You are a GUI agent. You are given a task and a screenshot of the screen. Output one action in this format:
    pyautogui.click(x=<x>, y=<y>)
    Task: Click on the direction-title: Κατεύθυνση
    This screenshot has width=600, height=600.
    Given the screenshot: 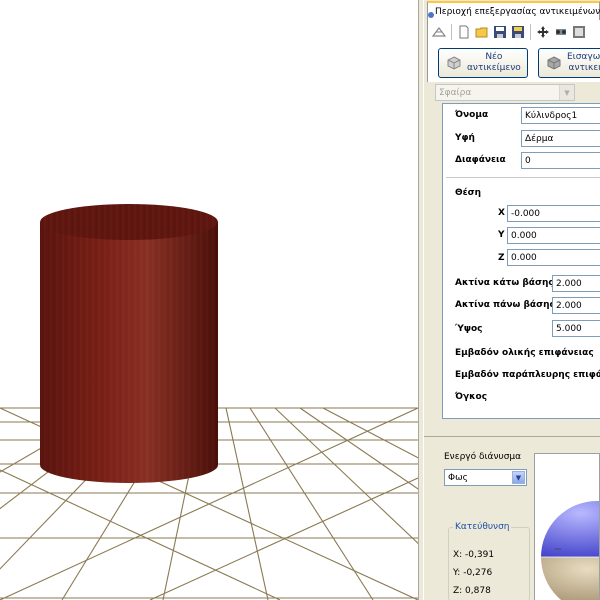 What is the action you would take?
    pyautogui.click(x=482, y=527)
    